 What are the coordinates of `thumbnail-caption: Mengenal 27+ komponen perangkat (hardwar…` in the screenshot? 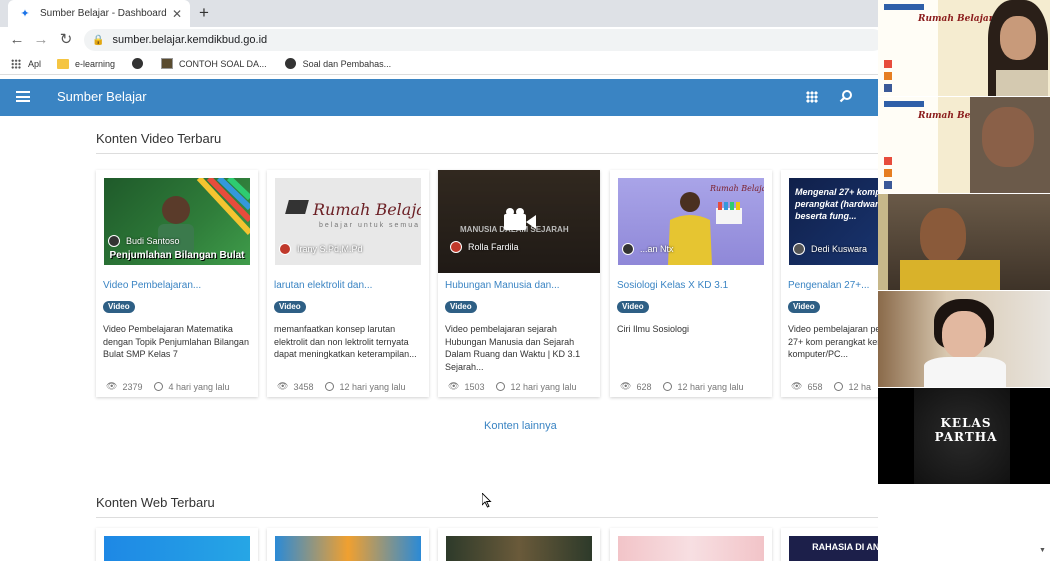 It's located at (836, 204).